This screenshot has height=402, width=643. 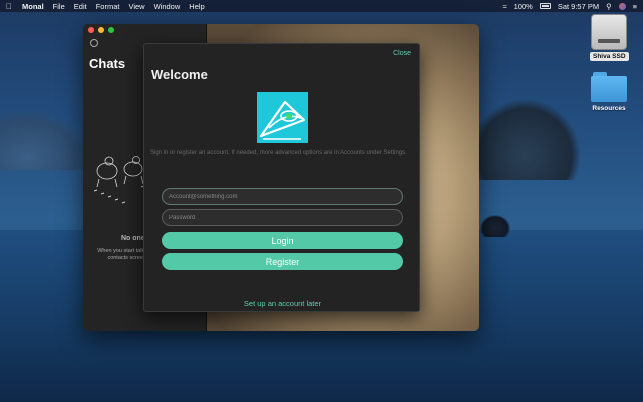 What do you see at coordinates (179, 74) in the screenshot?
I see `welcome-title: Welcome` at bounding box center [179, 74].